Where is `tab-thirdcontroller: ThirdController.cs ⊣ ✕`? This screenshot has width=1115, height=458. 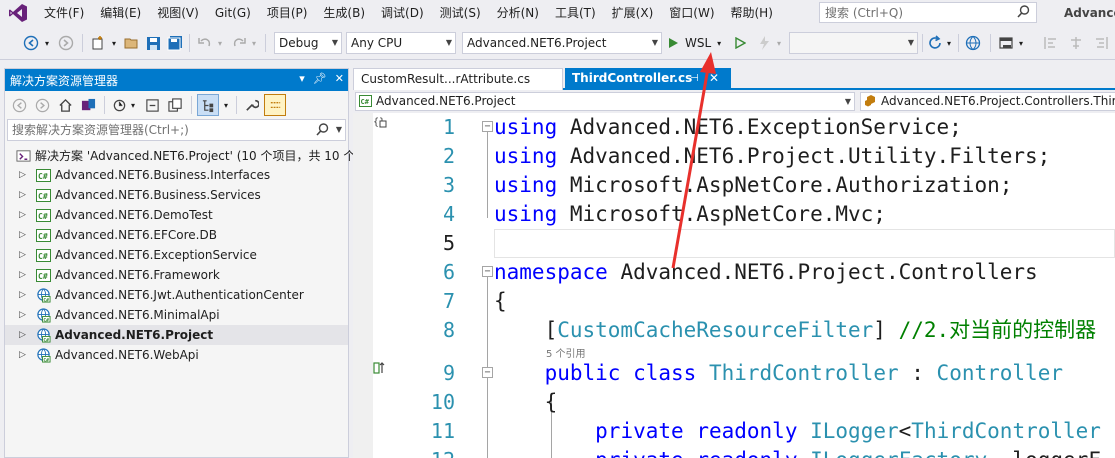
tab-thirdcontroller: ThirdController.cs ⊣ ✕ is located at coordinates (648, 79).